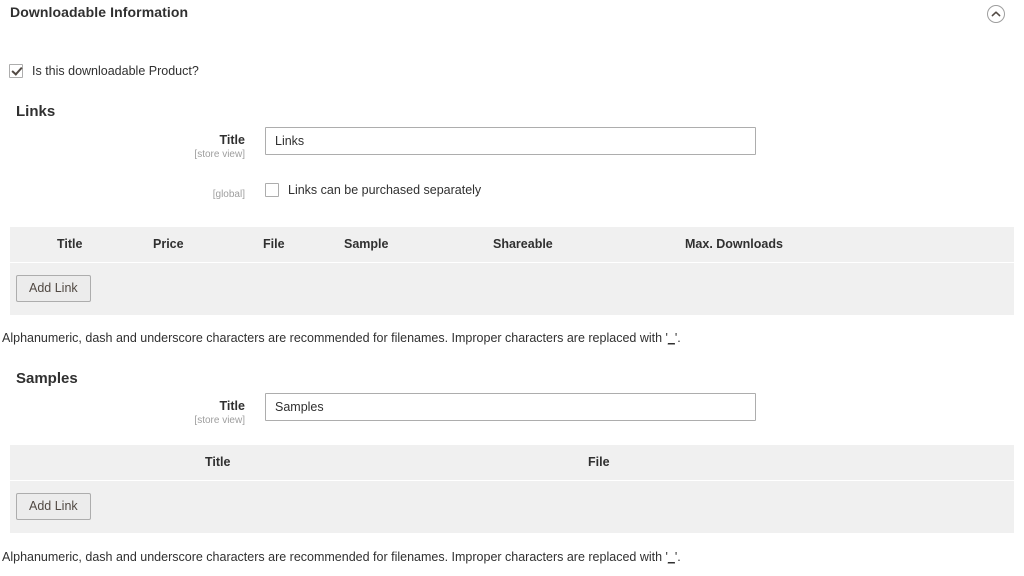  I want to click on page-title: Downloadable Information, so click(99, 12).